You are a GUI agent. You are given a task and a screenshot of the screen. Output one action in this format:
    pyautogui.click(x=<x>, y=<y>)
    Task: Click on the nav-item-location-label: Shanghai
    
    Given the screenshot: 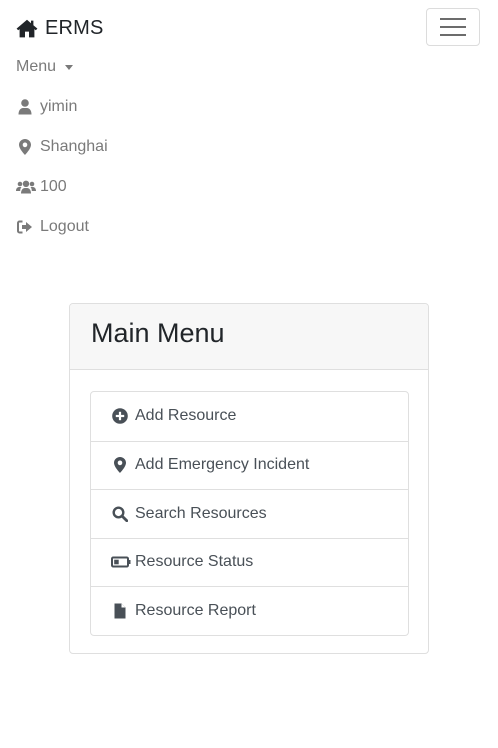 What is the action you would take?
    pyautogui.click(x=74, y=146)
    